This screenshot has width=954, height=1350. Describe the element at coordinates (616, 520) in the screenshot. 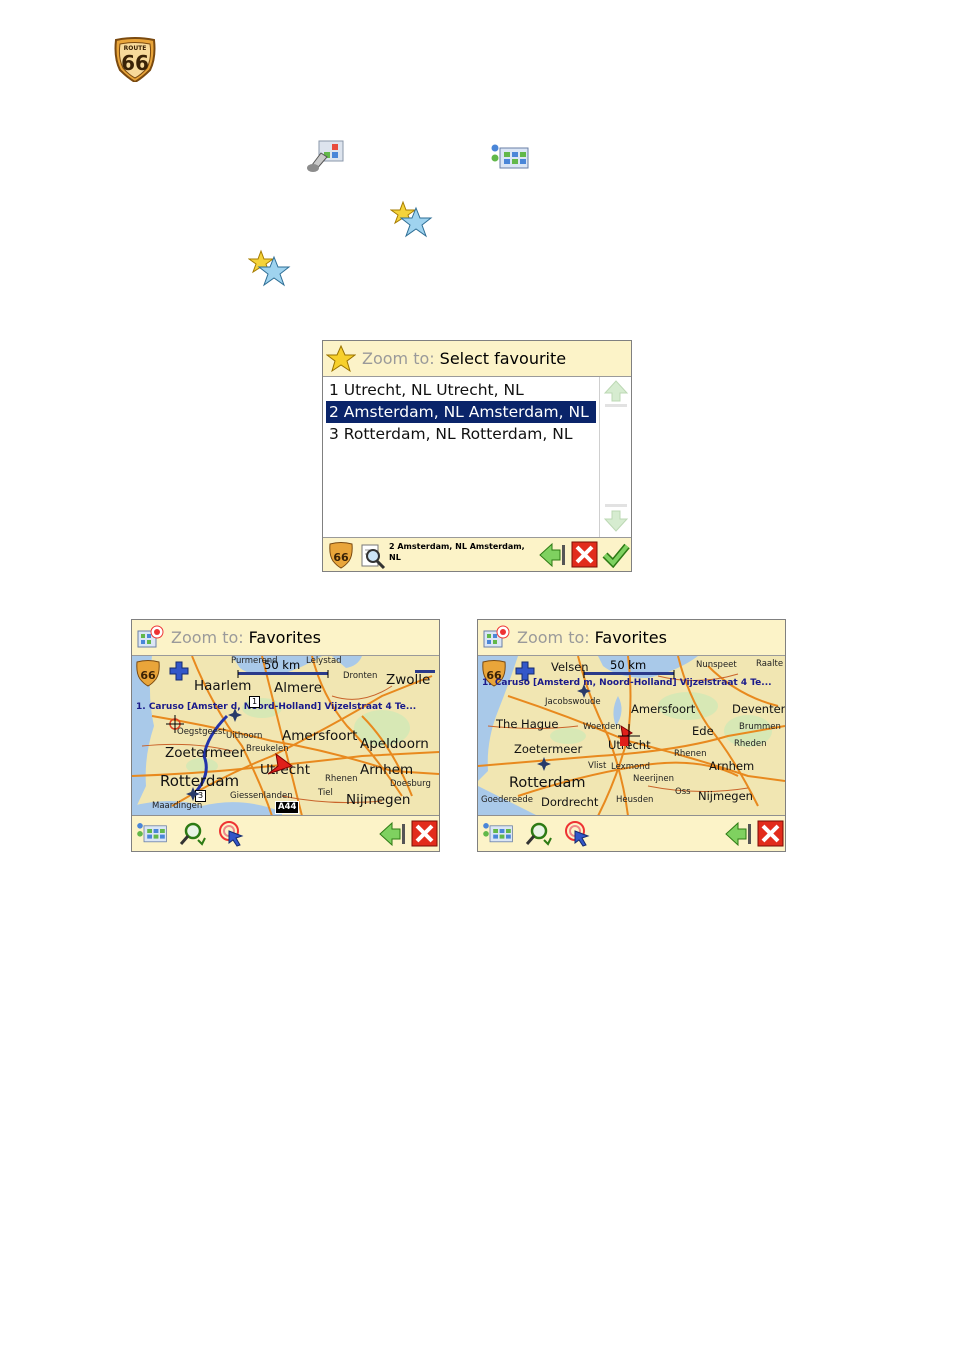

I see `scroll-down-arrow-icon` at that location.